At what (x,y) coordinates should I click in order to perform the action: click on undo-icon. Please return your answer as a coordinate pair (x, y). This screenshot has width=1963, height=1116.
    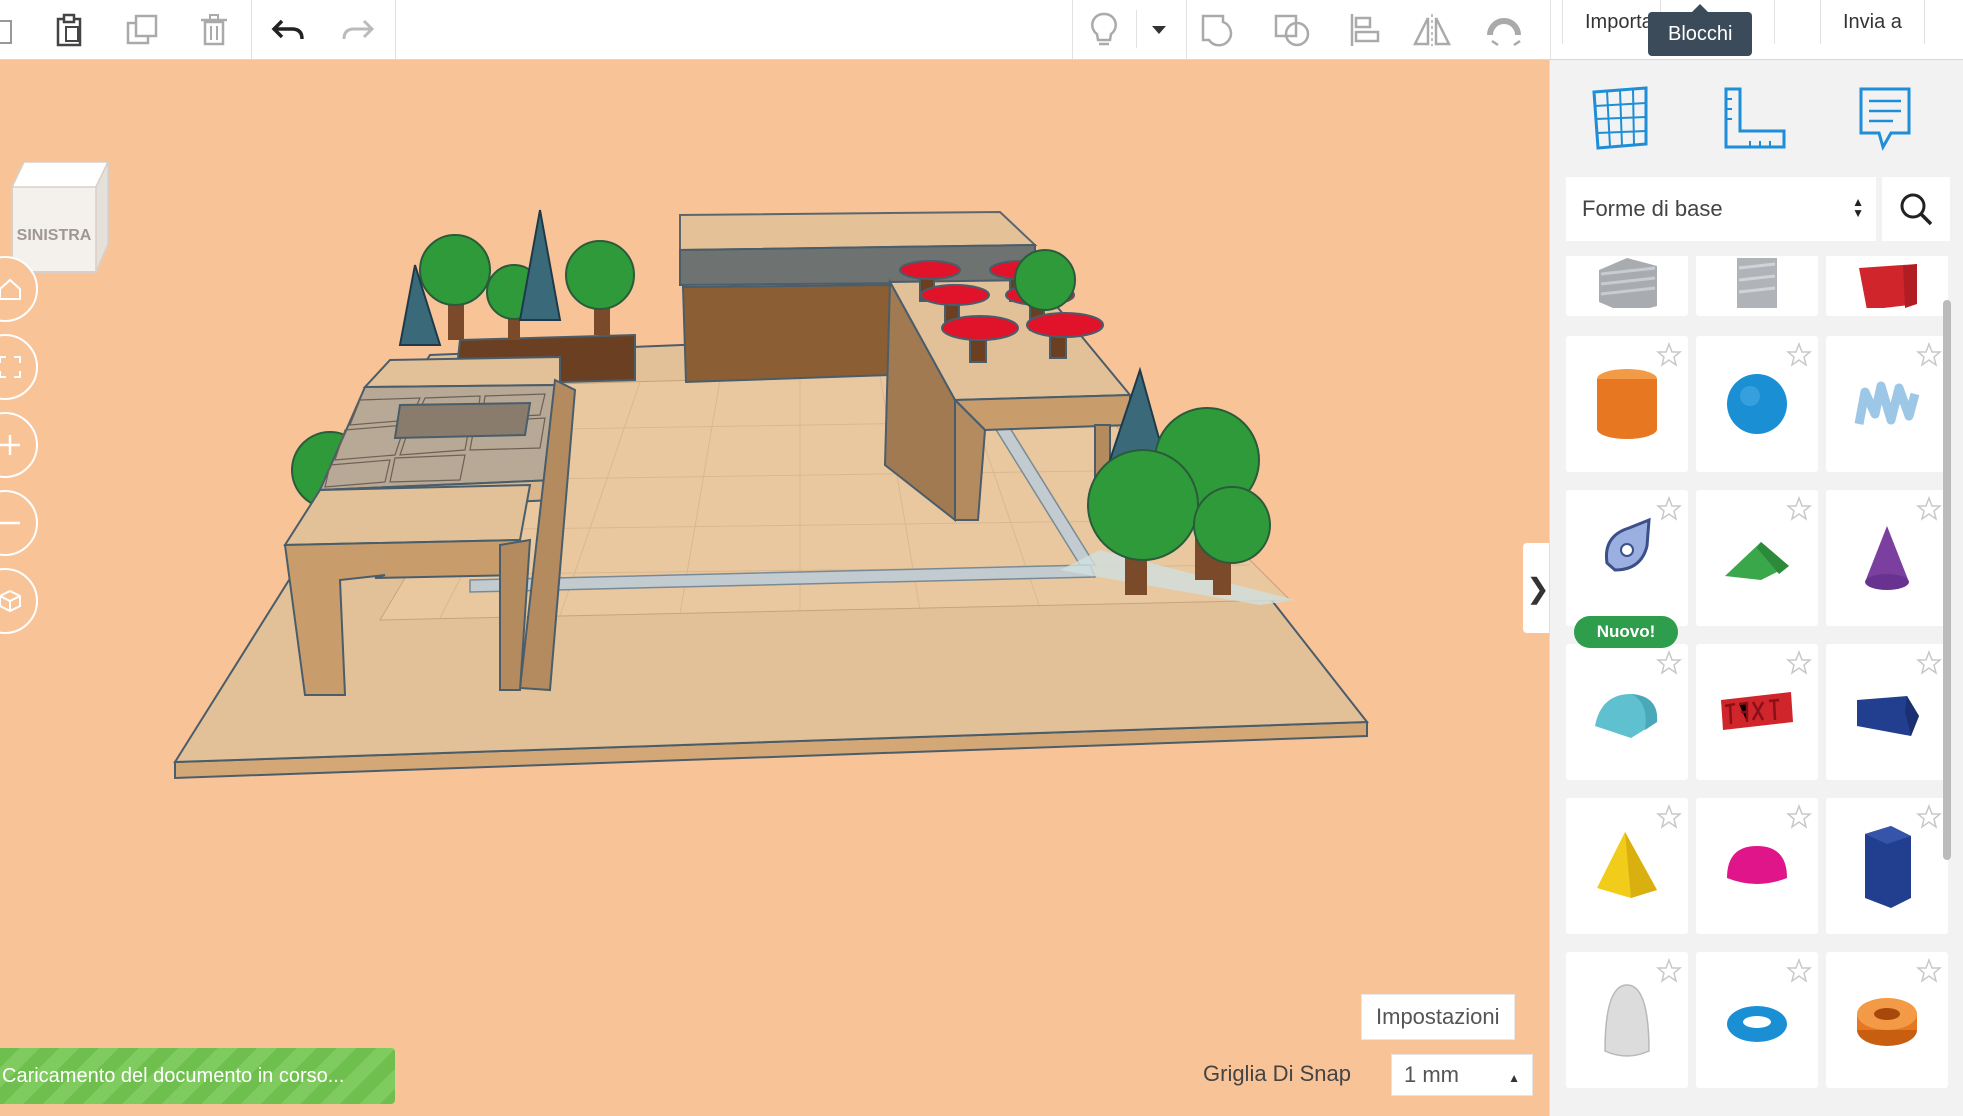
    Looking at the image, I should click on (288, 30).